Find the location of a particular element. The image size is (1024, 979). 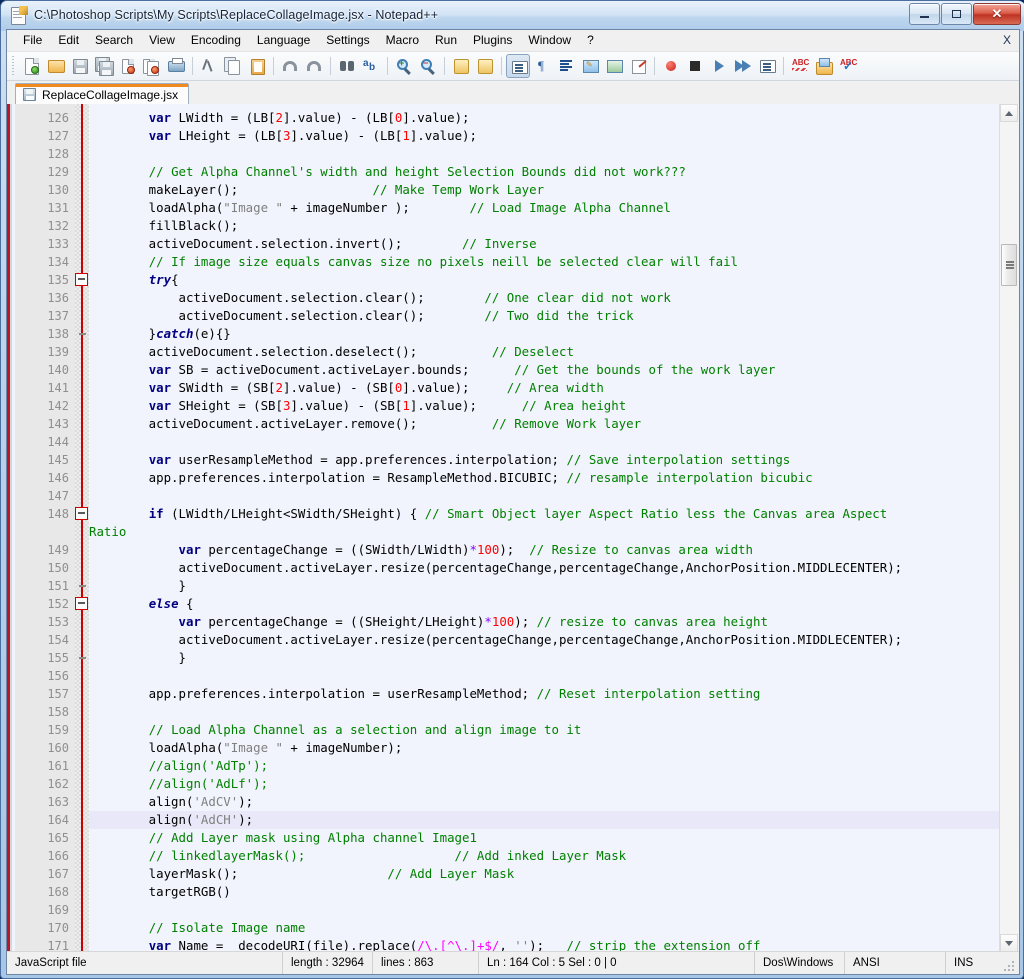

sync-vertical-scroll-icon is located at coordinates (461, 66).